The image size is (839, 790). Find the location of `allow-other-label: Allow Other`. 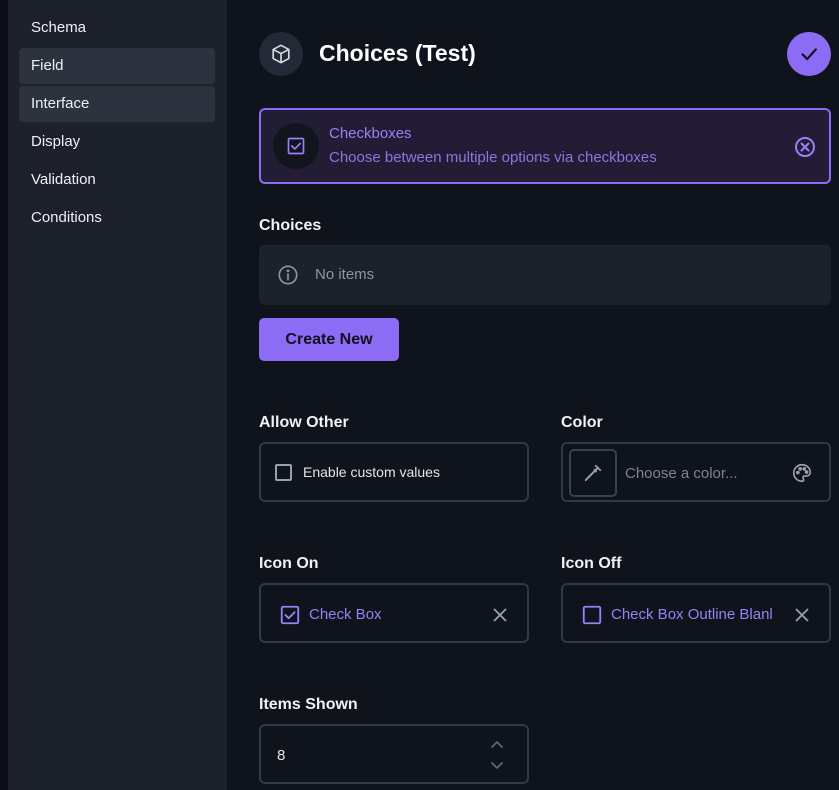

allow-other-label: Allow Other is located at coordinates (304, 422).